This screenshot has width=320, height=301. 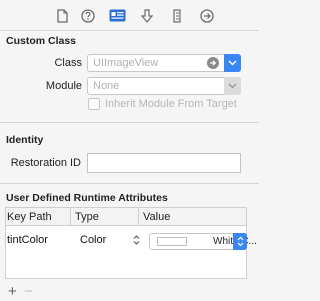 What do you see at coordinates (117, 15) in the screenshot?
I see `identity-inspector-icon` at bounding box center [117, 15].